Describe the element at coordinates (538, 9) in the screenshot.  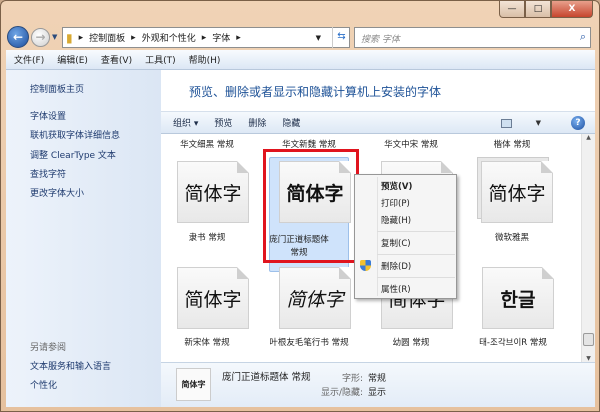
I see `maximize-button: □` at that location.